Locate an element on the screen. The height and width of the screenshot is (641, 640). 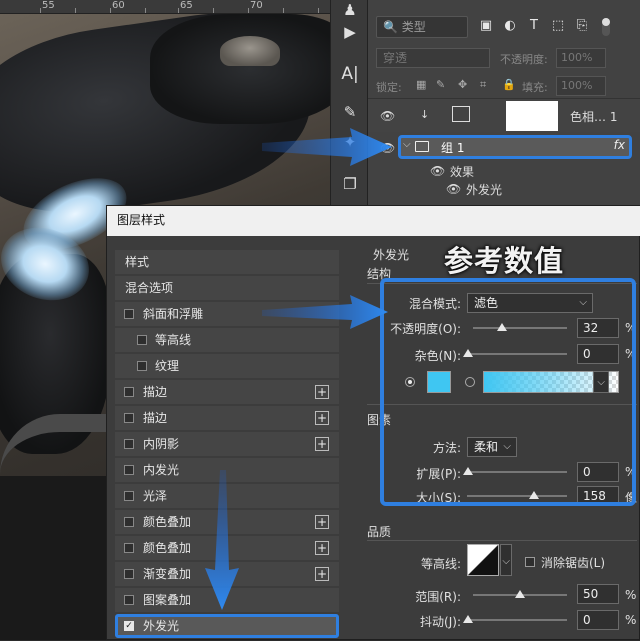
style-item: 内发光 is located at coordinates (227, 470).